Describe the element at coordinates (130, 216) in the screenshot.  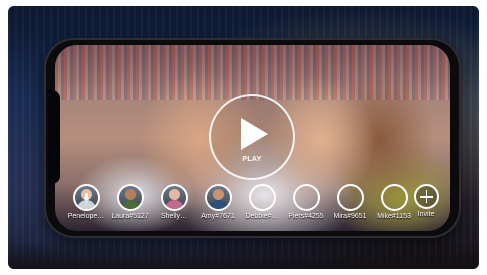
I see `participant-name: Laura#5127` at that location.